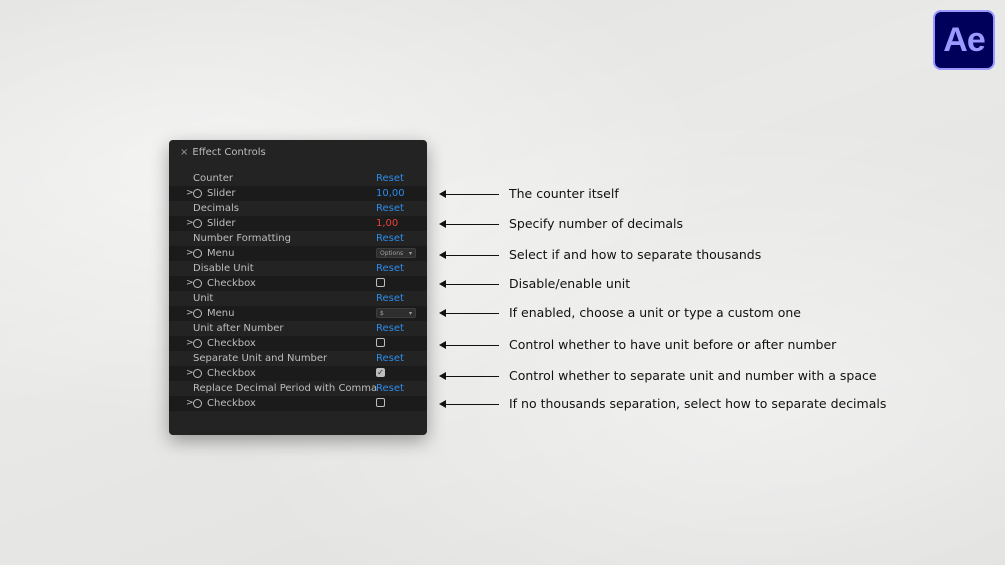  I want to click on annotation-decimals: Specify number of decimals, so click(561, 224).